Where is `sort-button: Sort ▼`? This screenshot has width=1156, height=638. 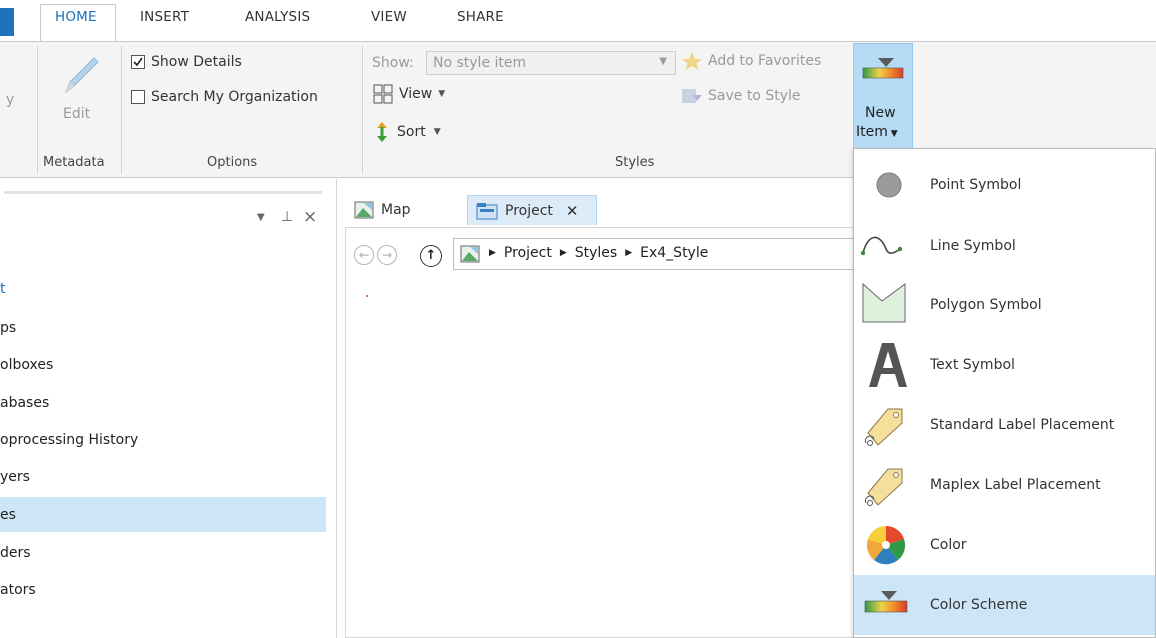 sort-button: Sort ▼ is located at coordinates (408, 132).